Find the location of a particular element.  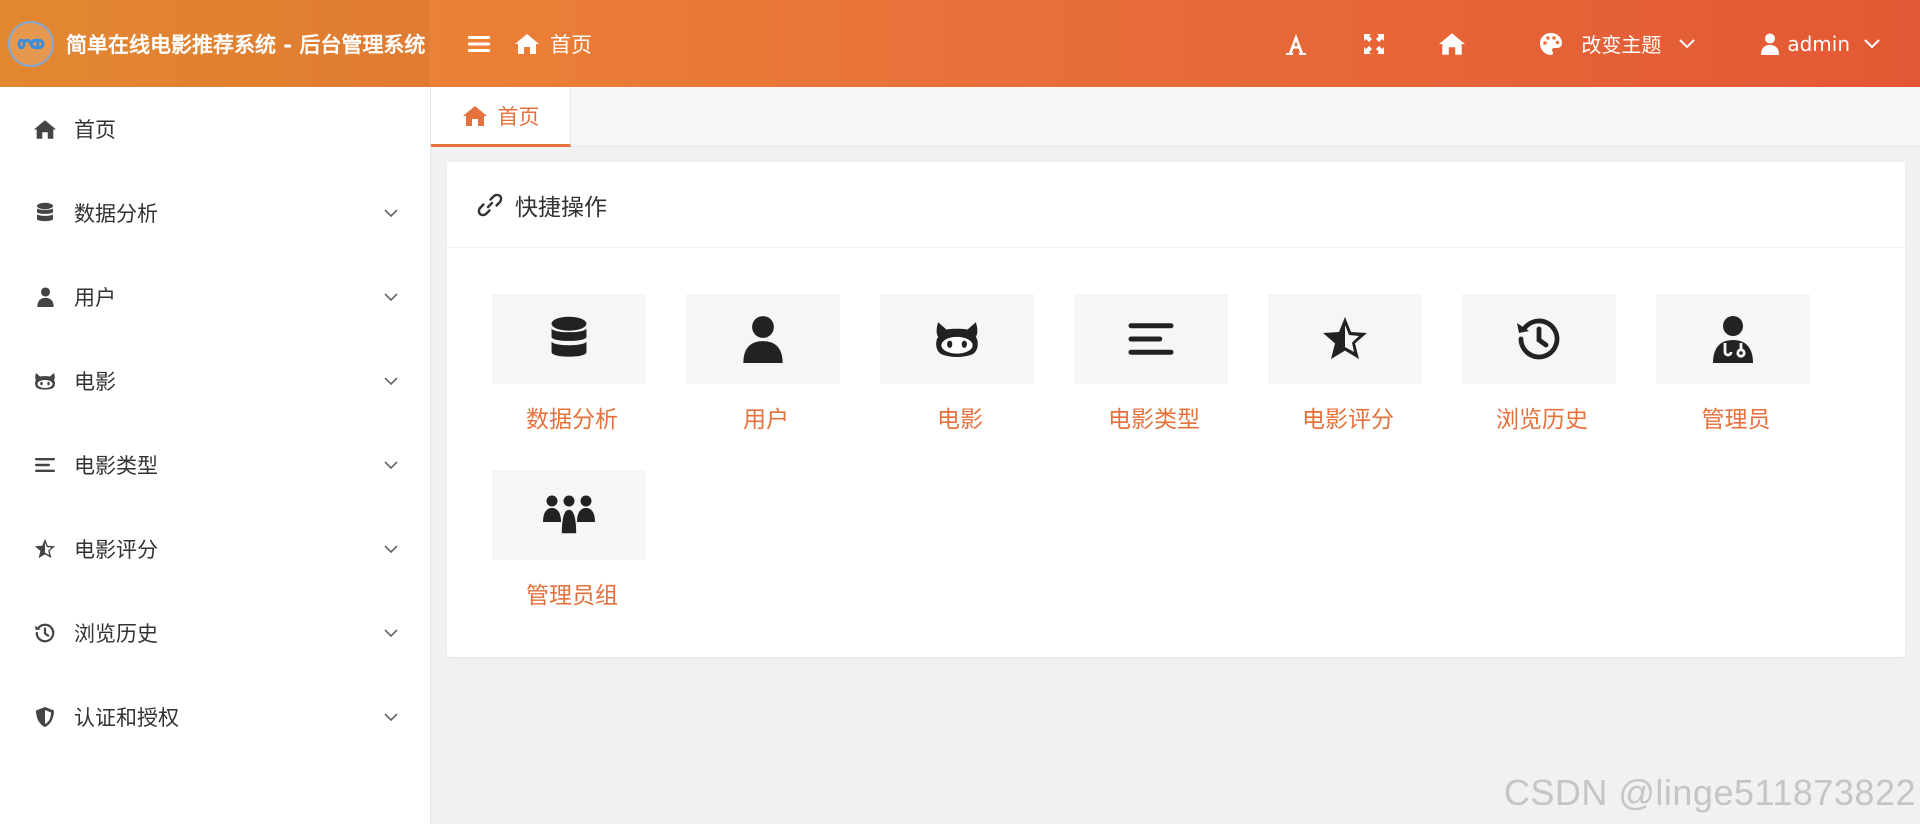

font-icon is located at coordinates (1296, 44).